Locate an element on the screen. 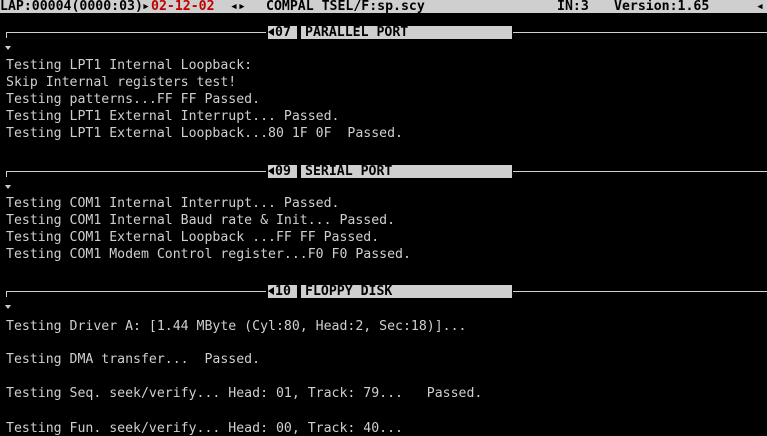 The height and width of the screenshot is (436, 767). log-line: Skip Internal registers test! is located at coordinates (121, 82).